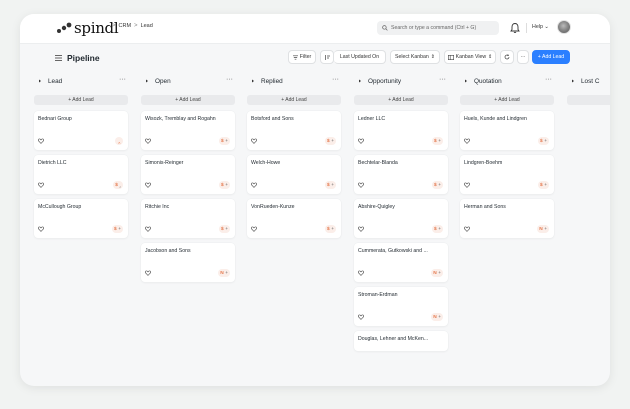 The height and width of the screenshot is (409, 630). I want to click on avatar, so click(564, 27).